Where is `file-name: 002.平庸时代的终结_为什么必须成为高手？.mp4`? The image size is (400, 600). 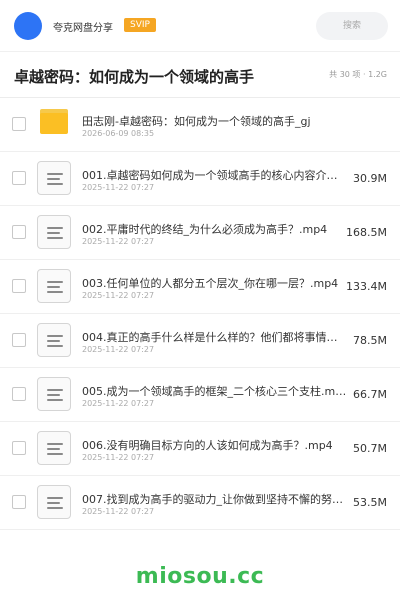
file-name: 002.平庸时代的终结_为什么必须成为高手？.mp4 is located at coordinates (214, 229).